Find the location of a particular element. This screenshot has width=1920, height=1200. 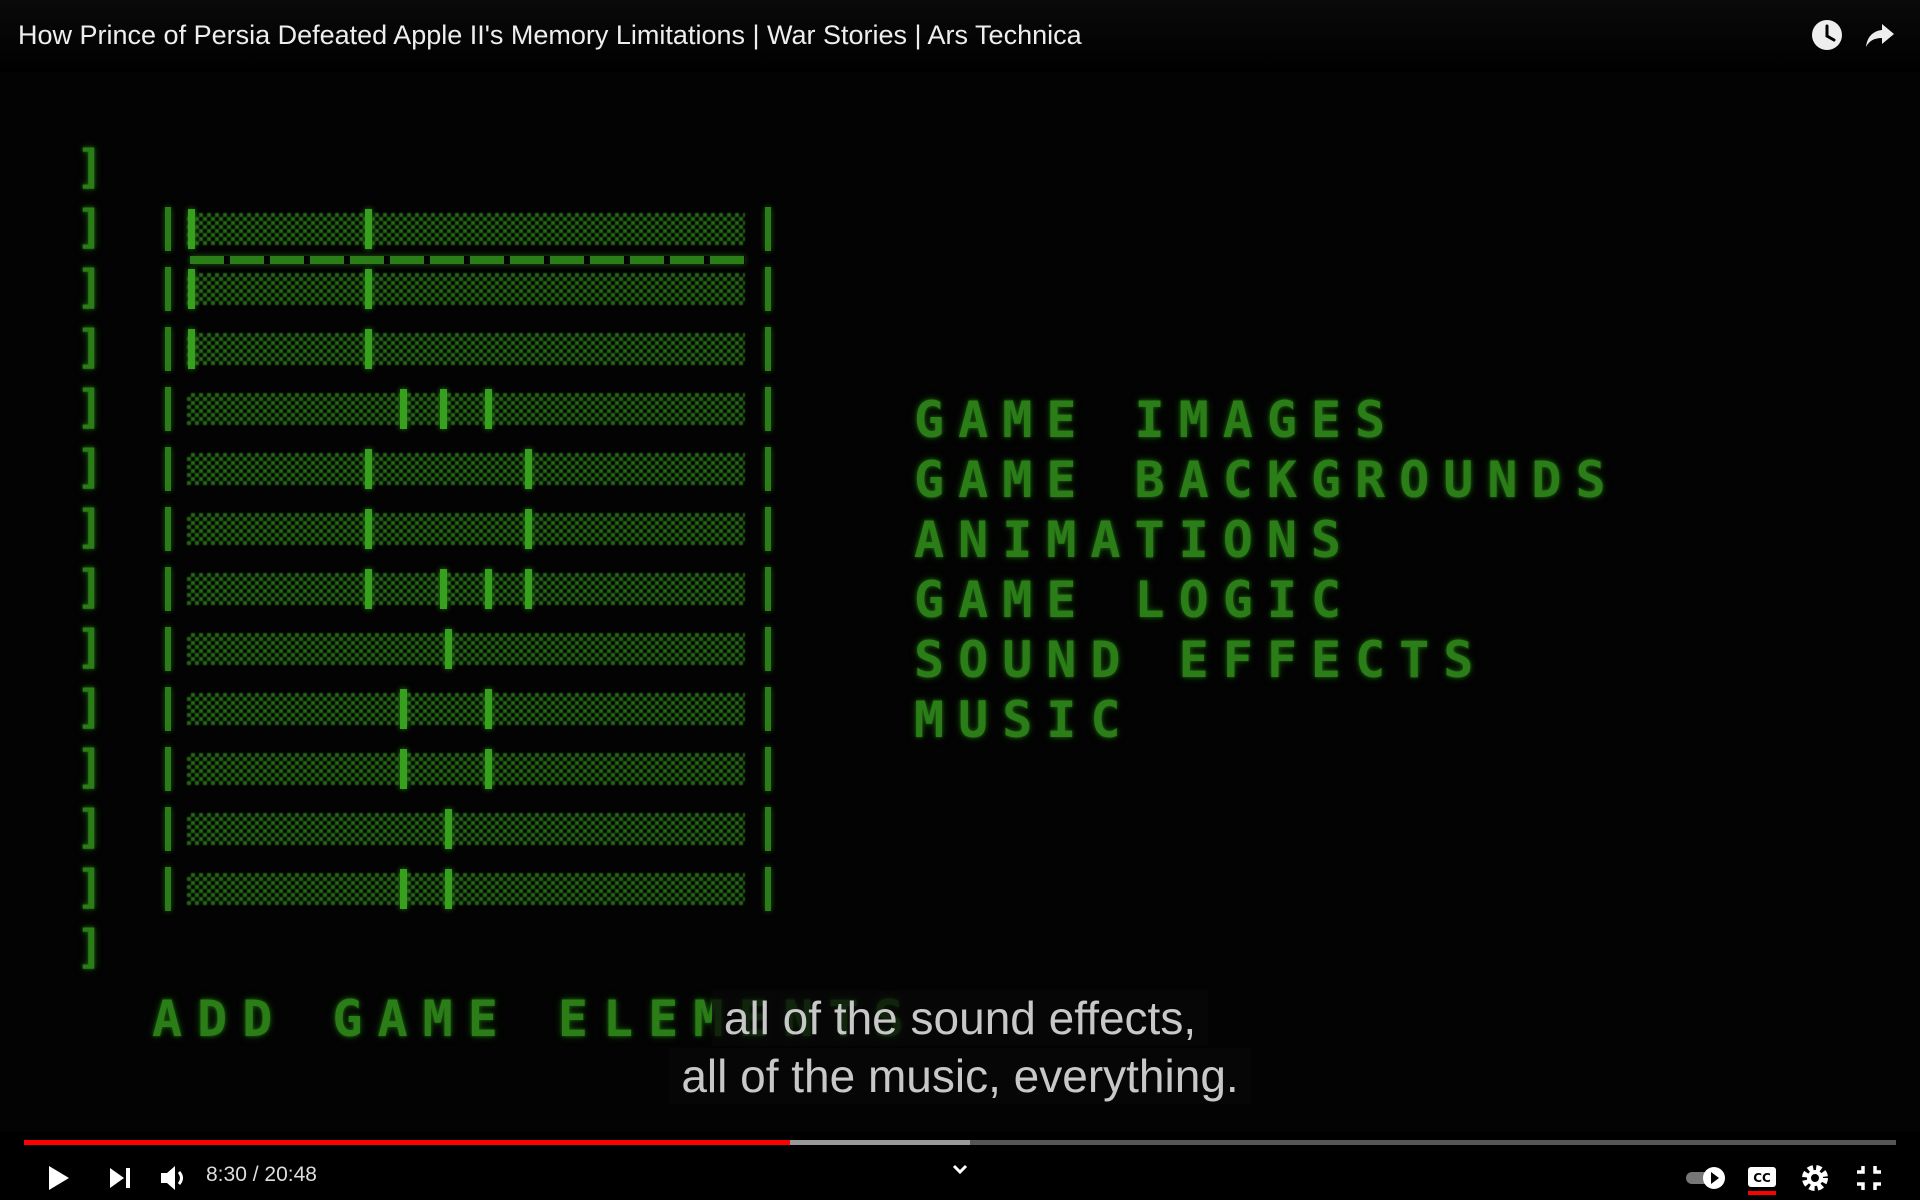

caption-line-1: all of the sound effects, is located at coordinates (960, 1018).